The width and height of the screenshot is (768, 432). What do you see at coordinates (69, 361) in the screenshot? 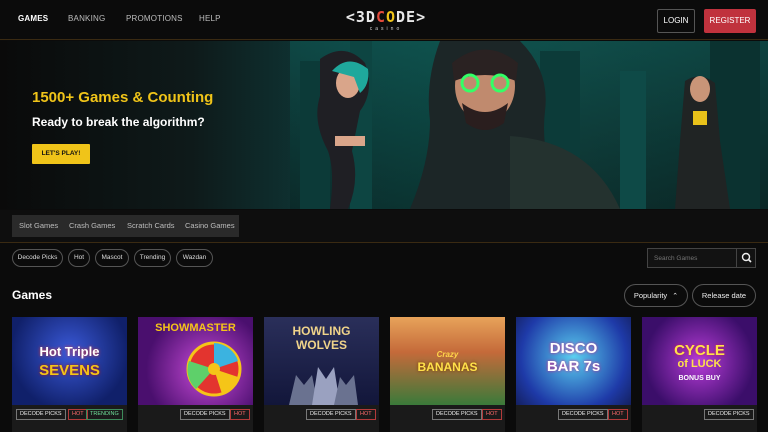
I see `game-thumbnail: Hot Triple SEVENS` at bounding box center [69, 361].